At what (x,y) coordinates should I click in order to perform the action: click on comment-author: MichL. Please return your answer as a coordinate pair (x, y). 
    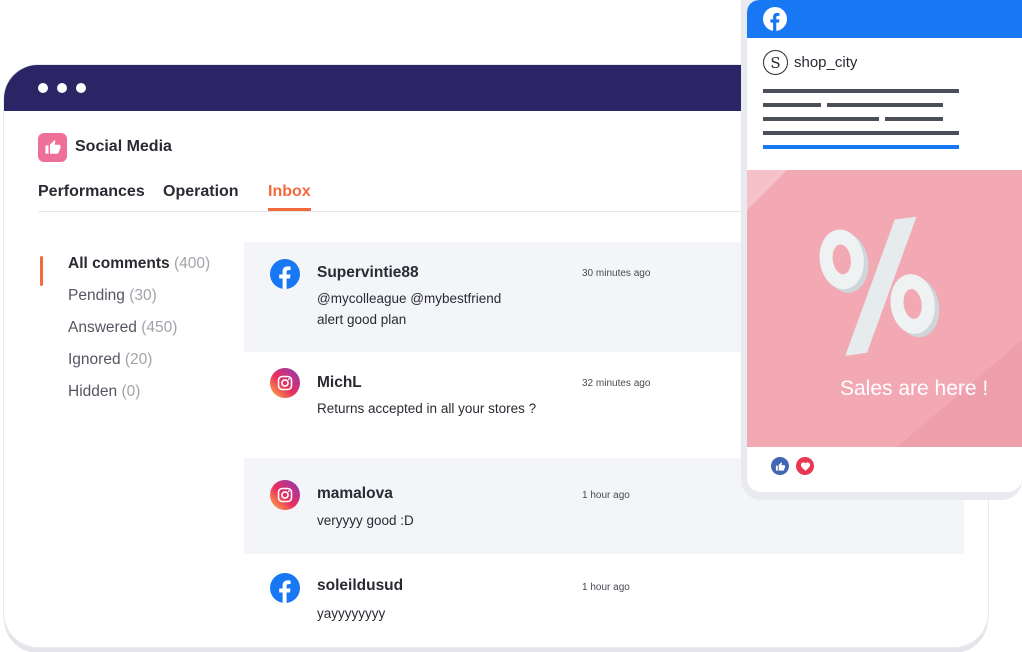
    Looking at the image, I should click on (339, 383).